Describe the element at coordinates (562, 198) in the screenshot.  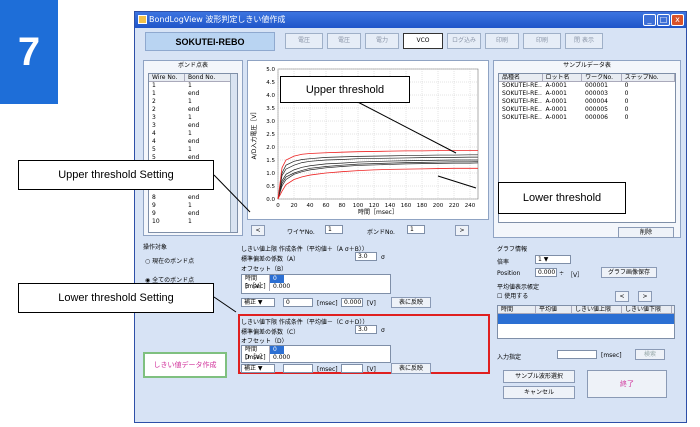
I see `callout-lower-threshold: Lower threshold` at that location.